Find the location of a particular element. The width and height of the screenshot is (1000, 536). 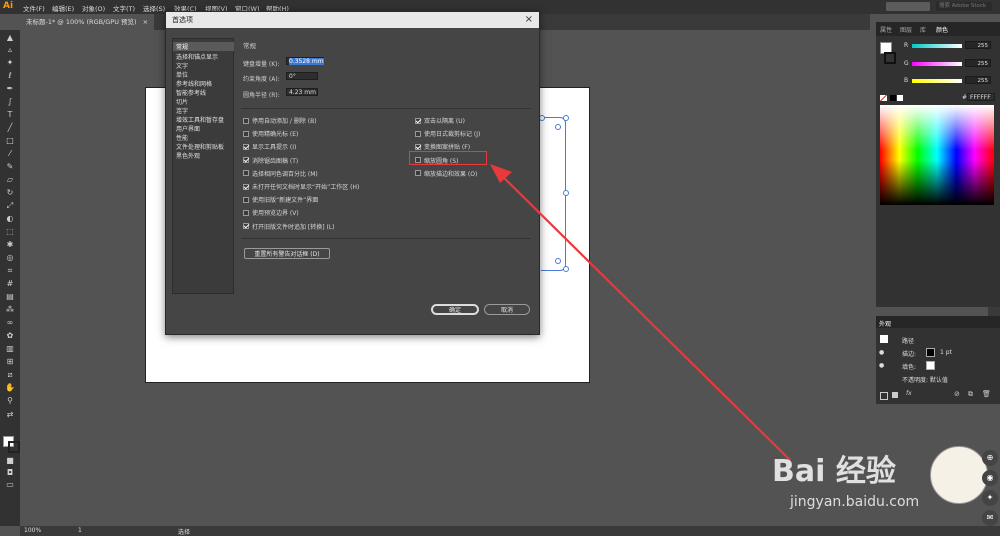

slice-tool-icon: ⧄ is located at coordinates (10, 374).